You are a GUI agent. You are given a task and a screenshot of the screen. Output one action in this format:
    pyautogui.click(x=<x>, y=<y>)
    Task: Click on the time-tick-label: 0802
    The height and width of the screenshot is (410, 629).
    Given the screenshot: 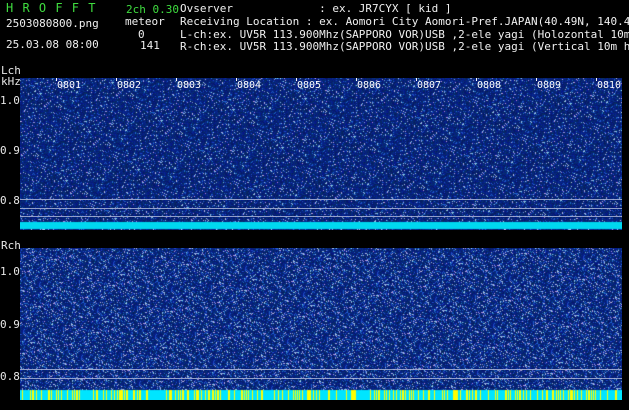 What is the action you would take?
    pyautogui.click(x=129, y=85)
    